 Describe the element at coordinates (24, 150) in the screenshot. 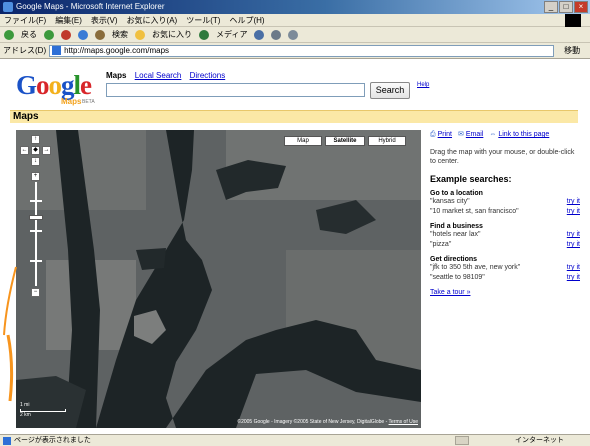

I see `pan-left-button: ←` at that location.